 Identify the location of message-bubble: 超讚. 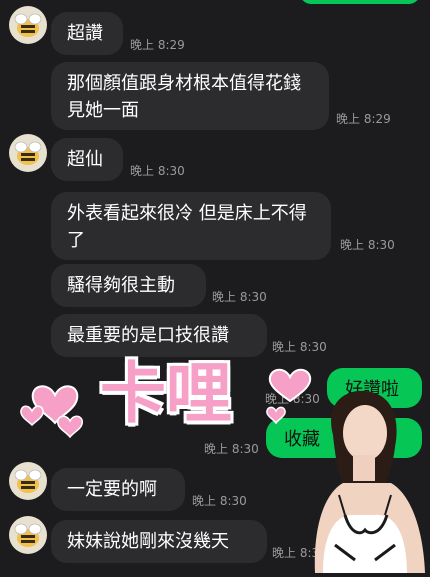
(87, 33).